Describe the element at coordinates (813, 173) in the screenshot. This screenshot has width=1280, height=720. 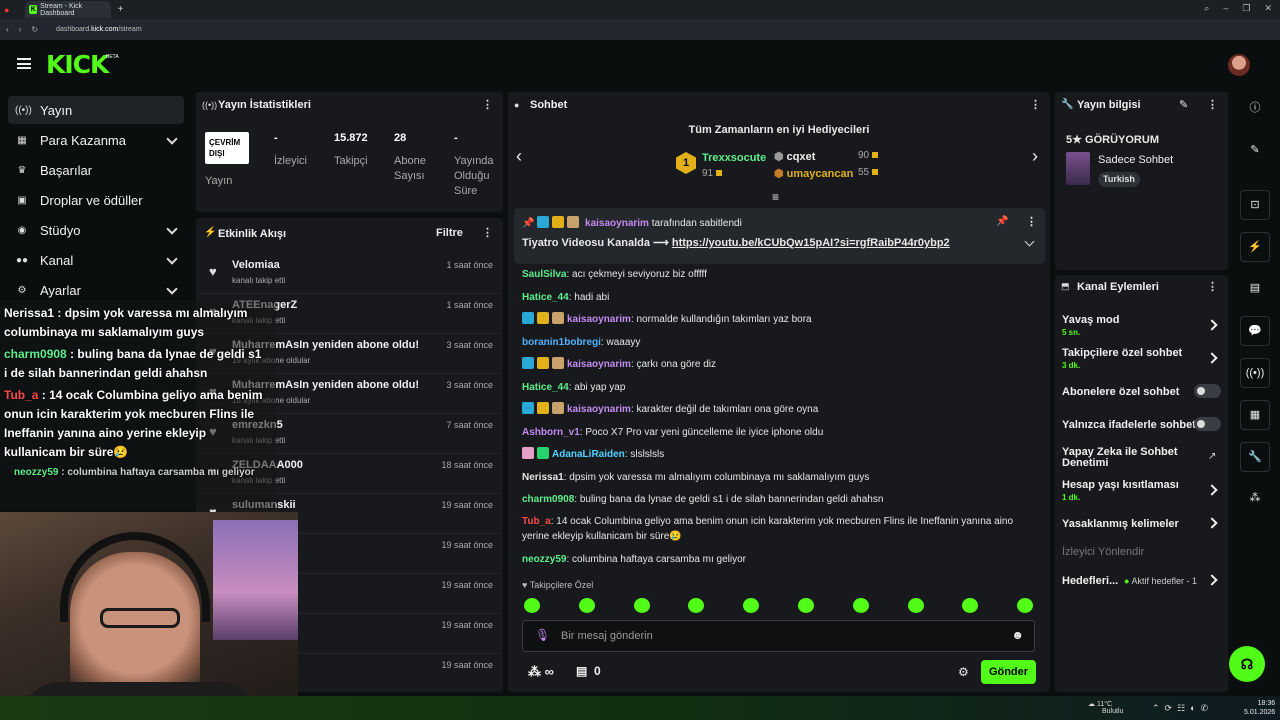
I see `gifter-name: ⬢ umaycancan` at that location.